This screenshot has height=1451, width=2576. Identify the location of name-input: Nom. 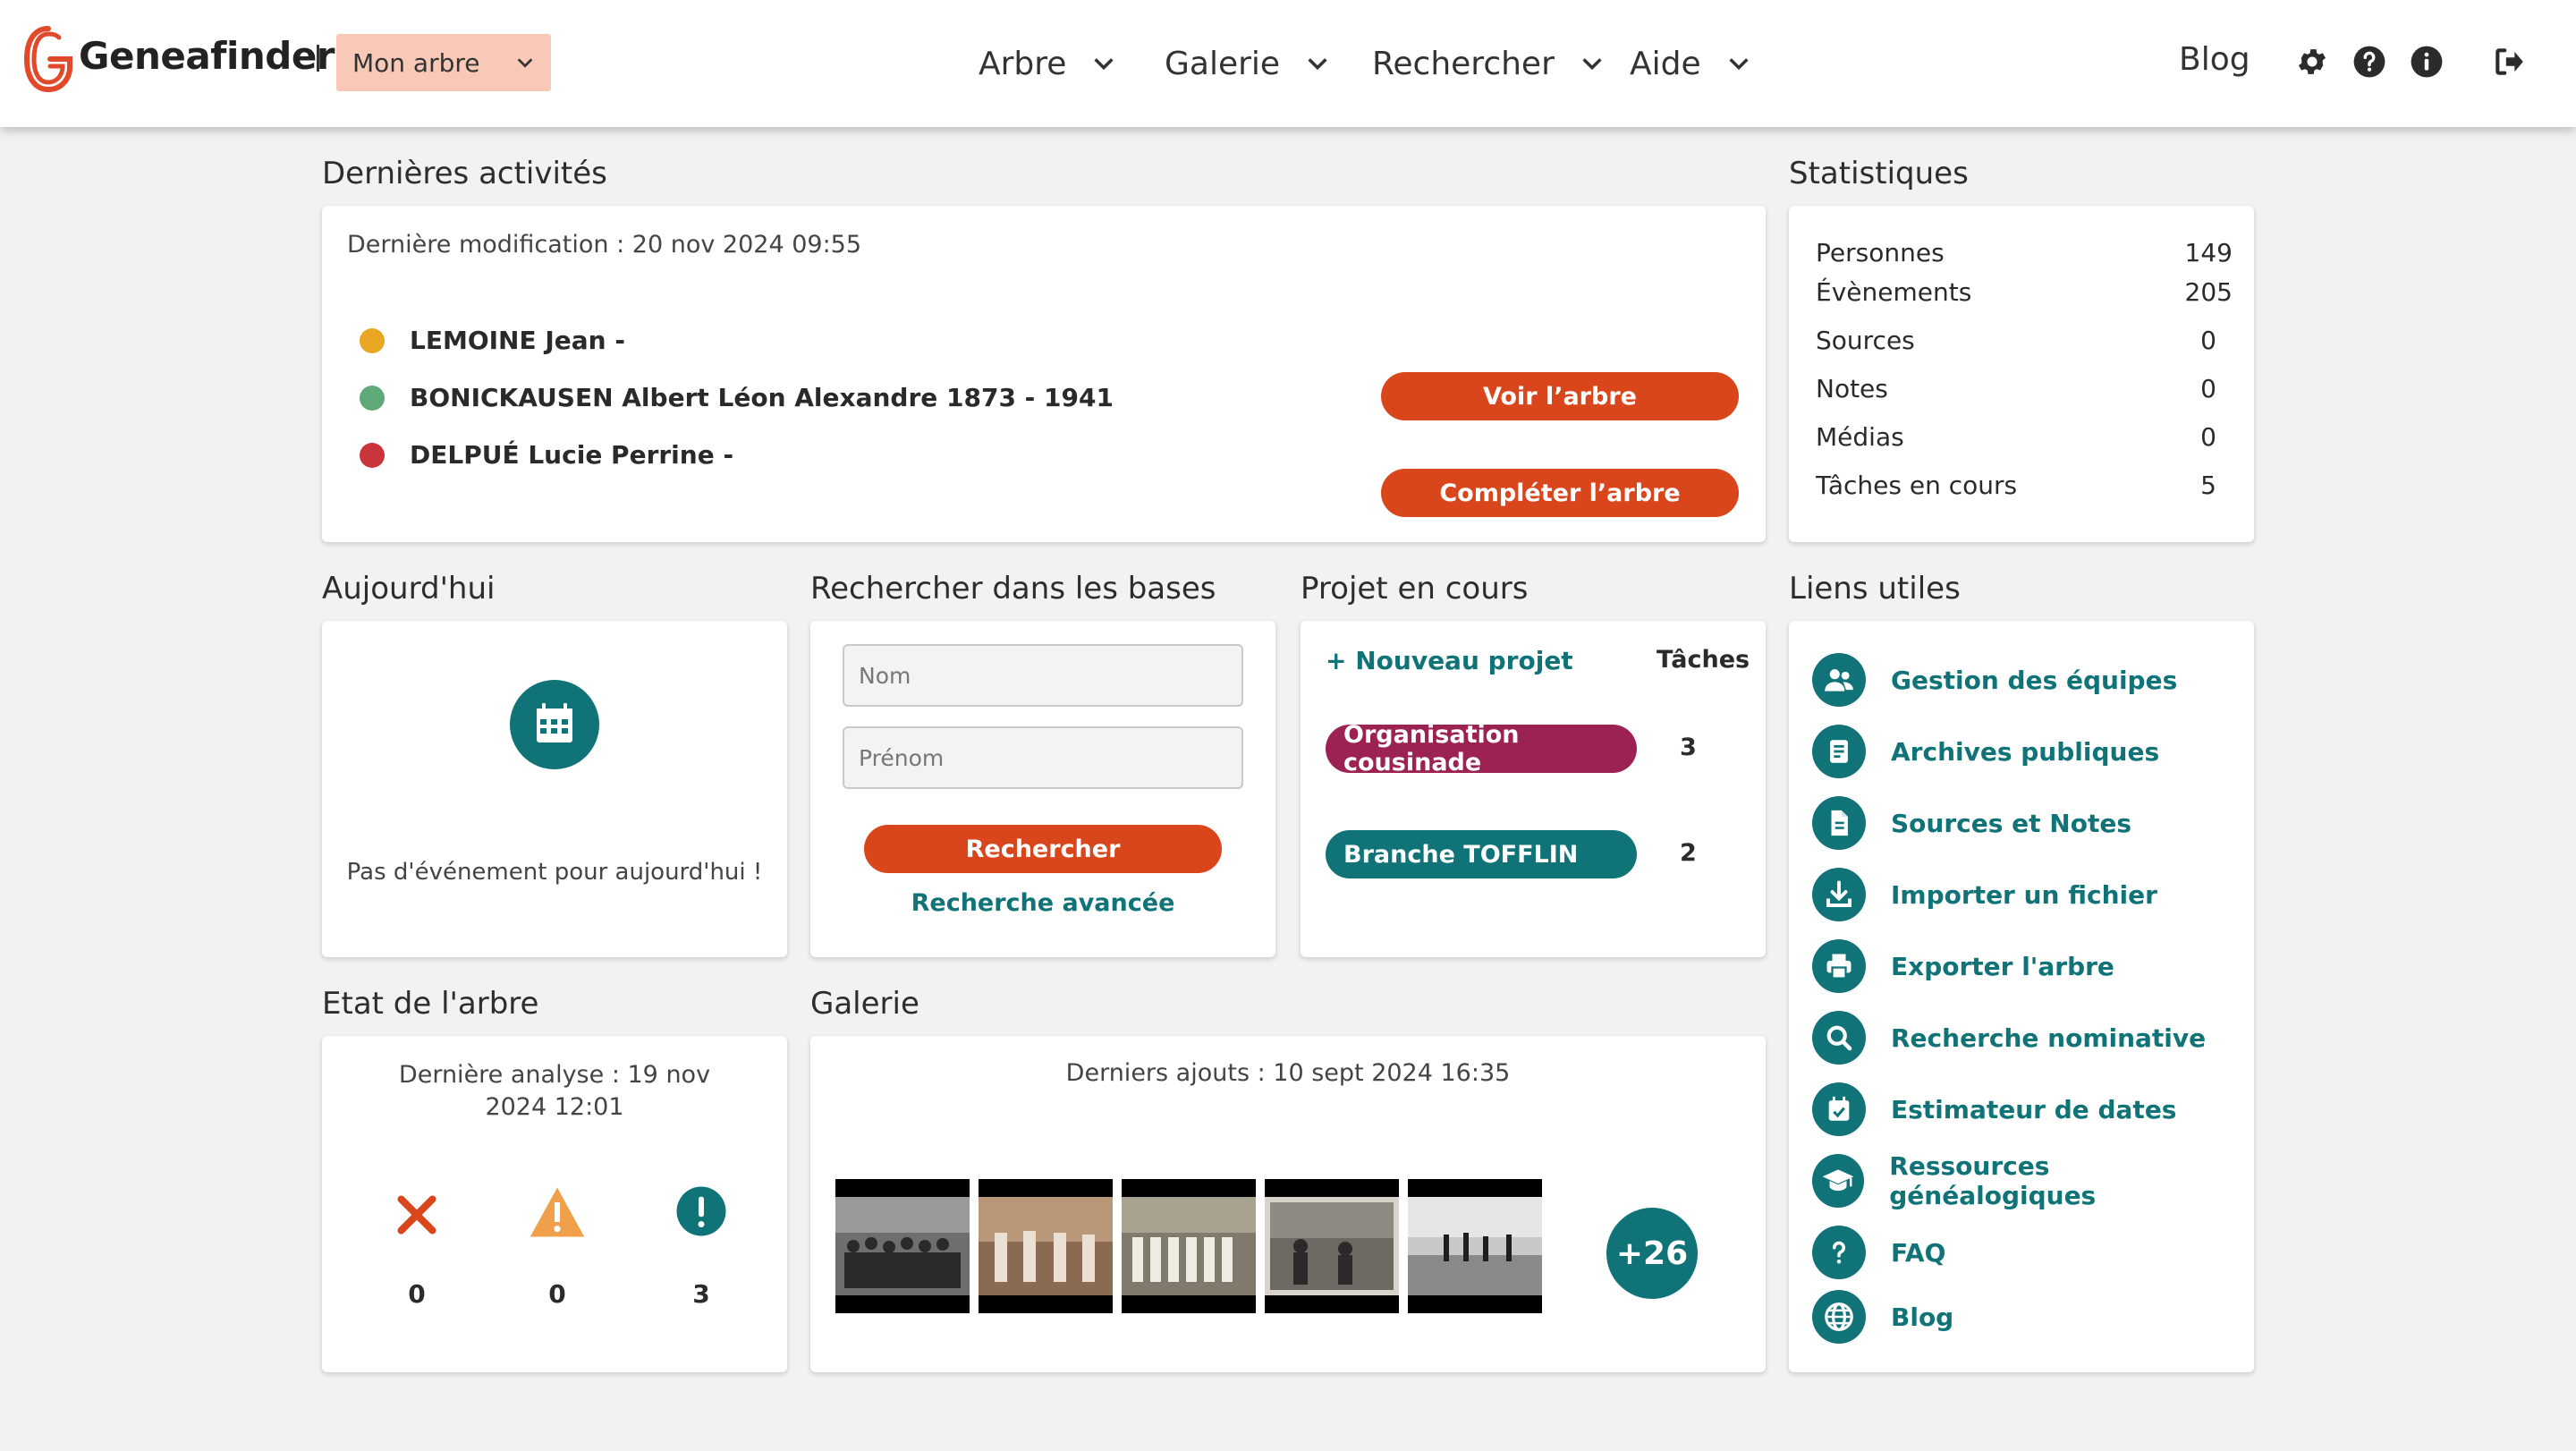
(1043, 675).